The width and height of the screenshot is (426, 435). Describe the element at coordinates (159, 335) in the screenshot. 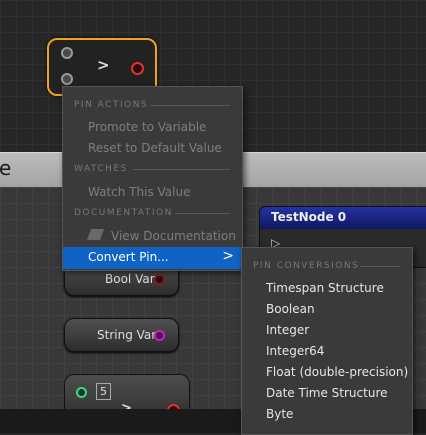

I see `string-var-pin` at that location.